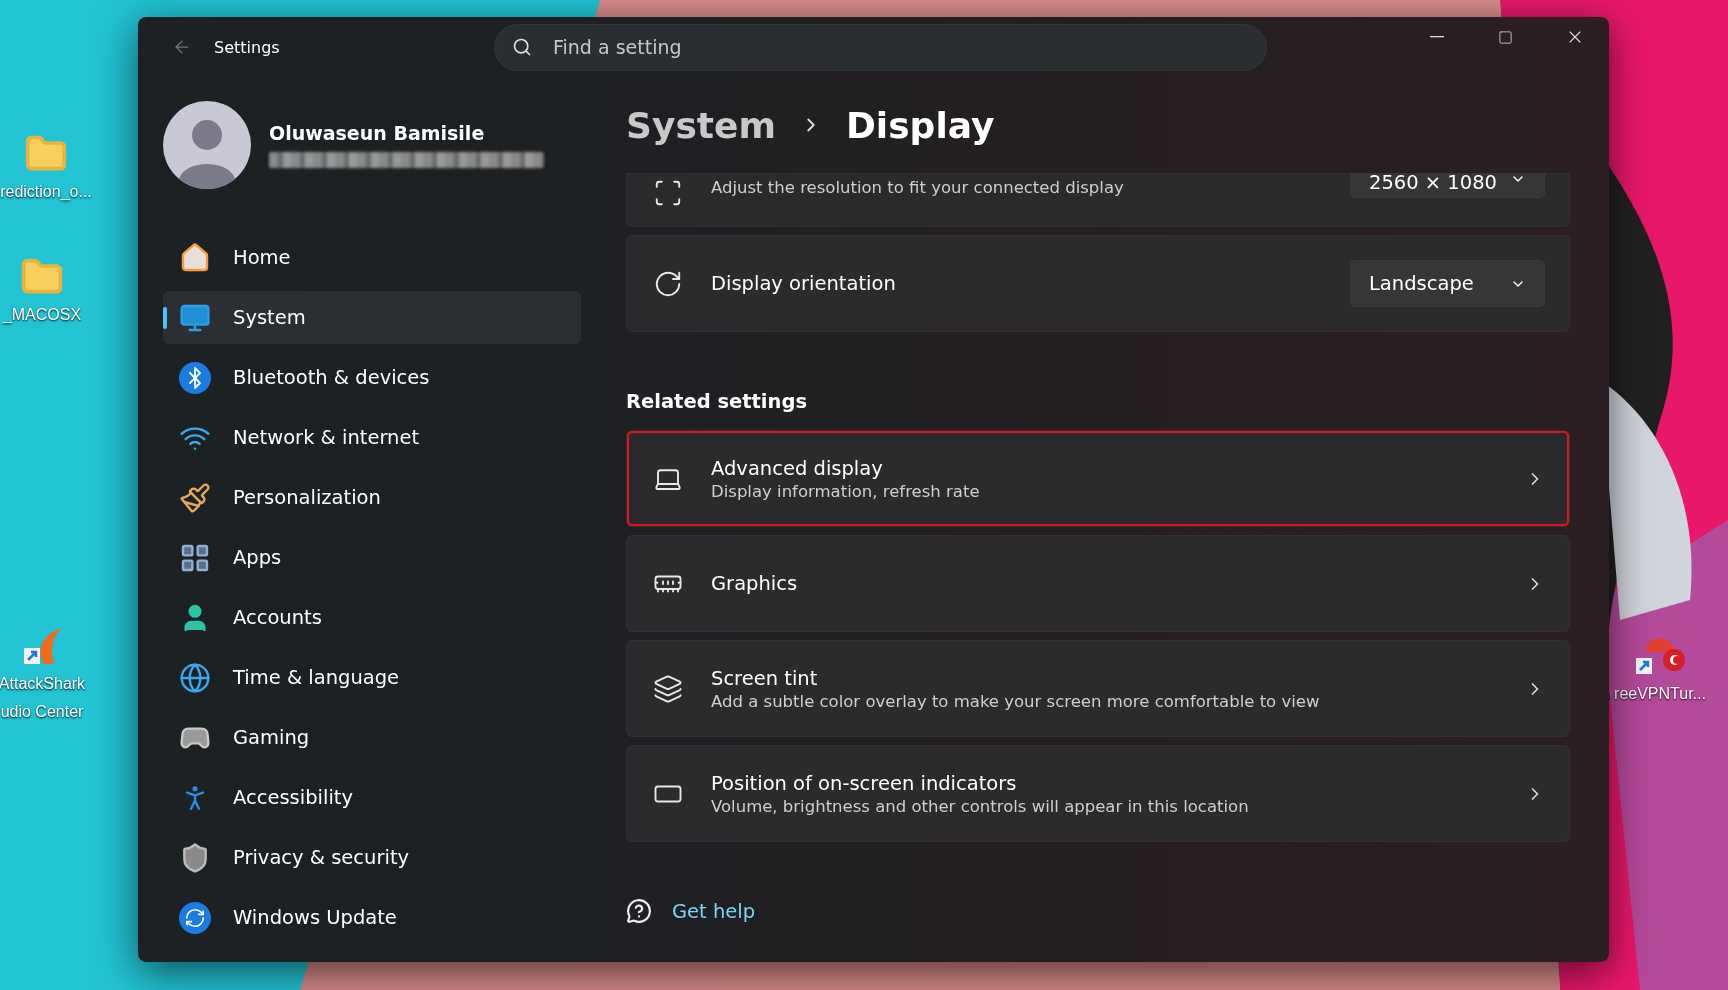 This screenshot has width=1728, height=990. I want to click on section-heading: Related settings, so click(717, 401).